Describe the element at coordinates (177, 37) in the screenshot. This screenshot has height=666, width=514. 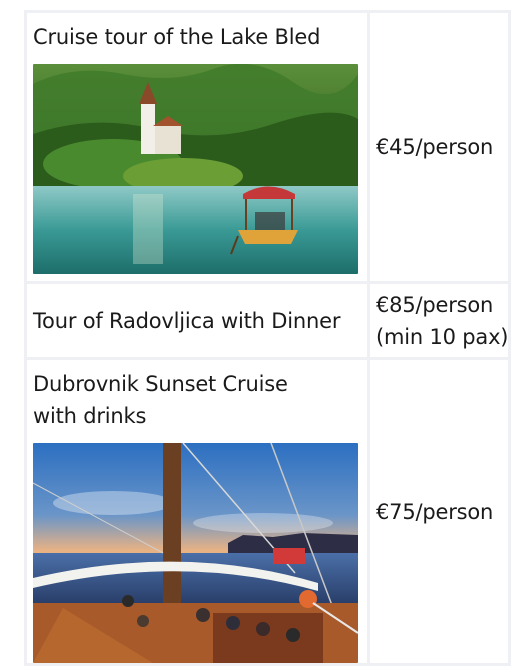
I see `tour-title: Cruise tour of the Lake Bled` at that location.